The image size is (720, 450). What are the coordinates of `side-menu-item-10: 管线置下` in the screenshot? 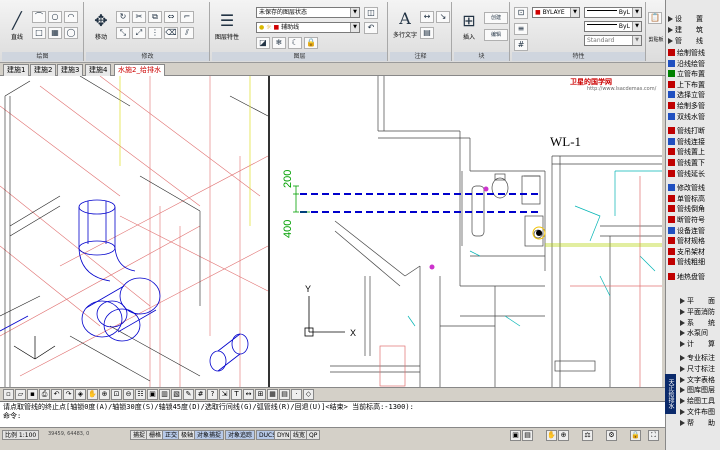 It's located at (686, 163).